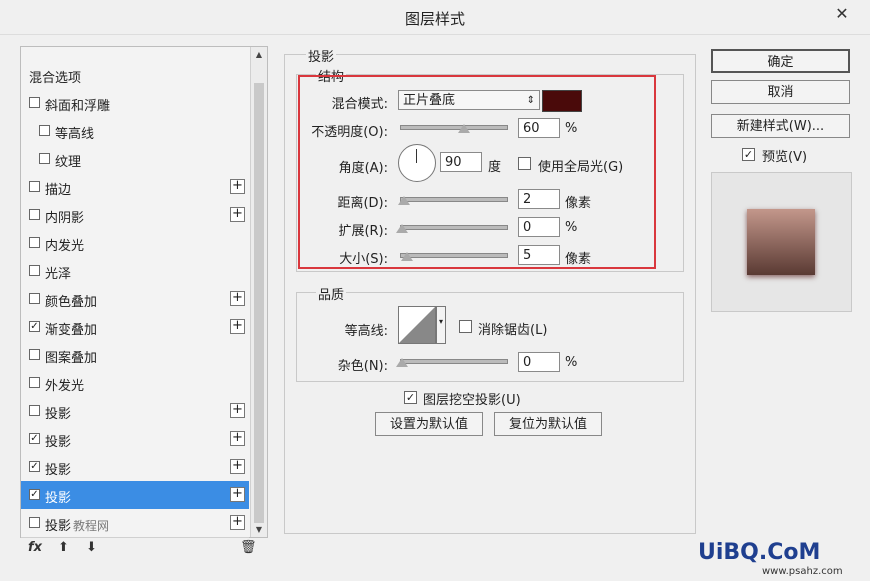  Describe the element at coordinates (135, 103) in the screenshot. I see `style-list-item: 斜面和浮雕` at that location.